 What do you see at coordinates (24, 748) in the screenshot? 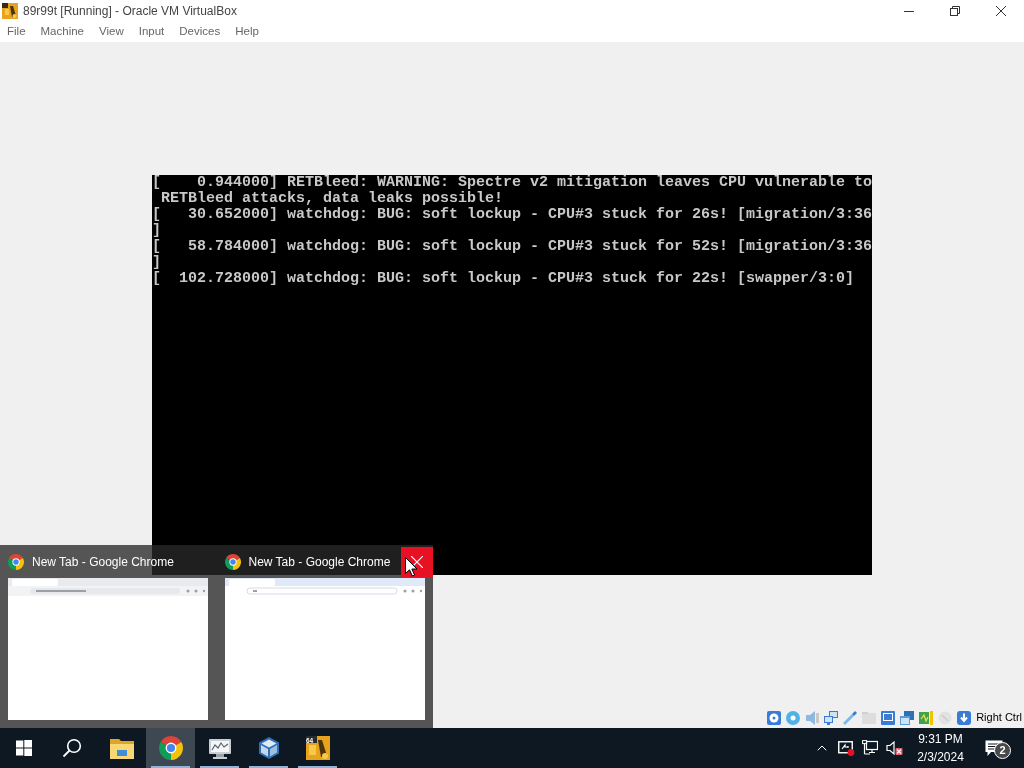
I see `windows-logo-icon` at bounding box center [24, 748].